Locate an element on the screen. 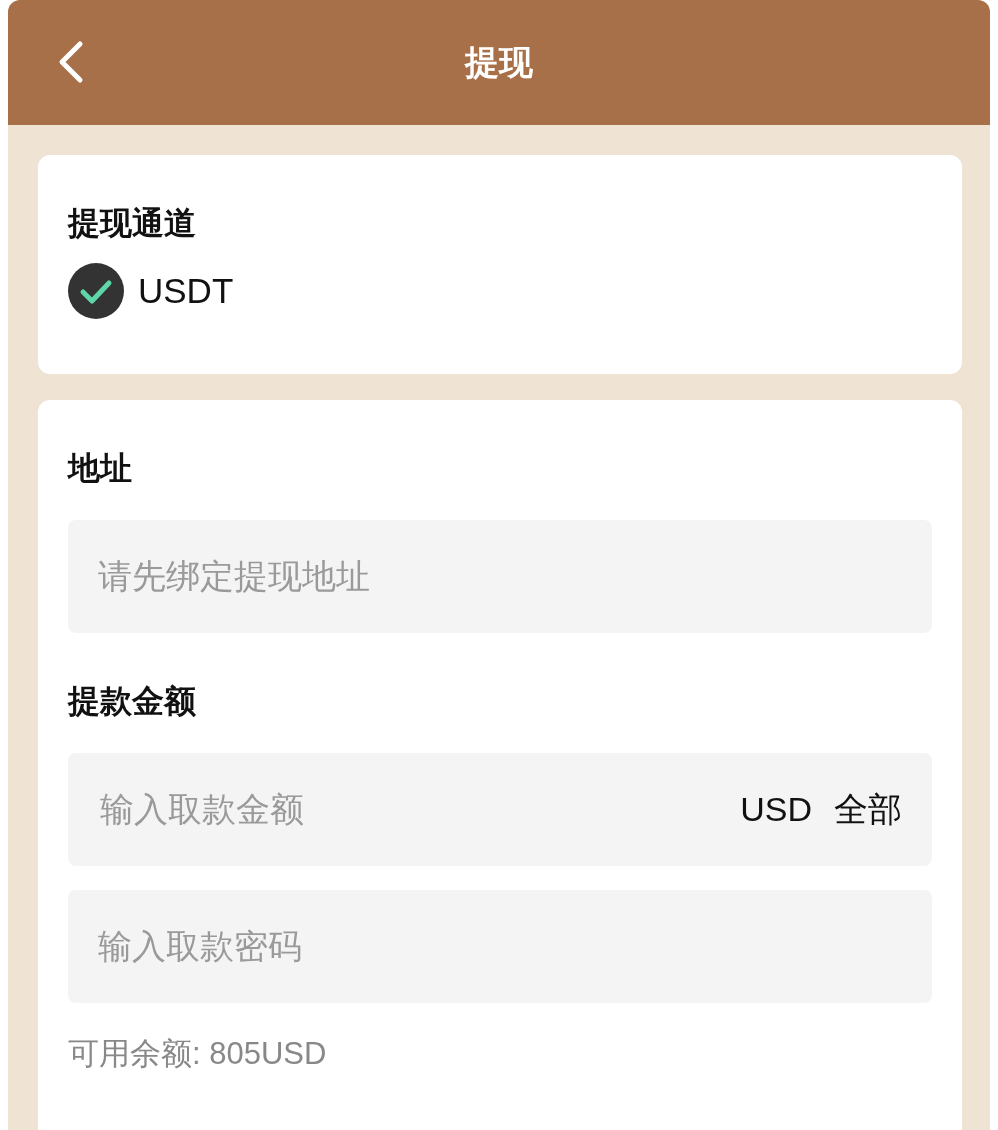 This screenshot has width=998, height=1130. section-label: 提现通道 is located at coordinates (132, 223).